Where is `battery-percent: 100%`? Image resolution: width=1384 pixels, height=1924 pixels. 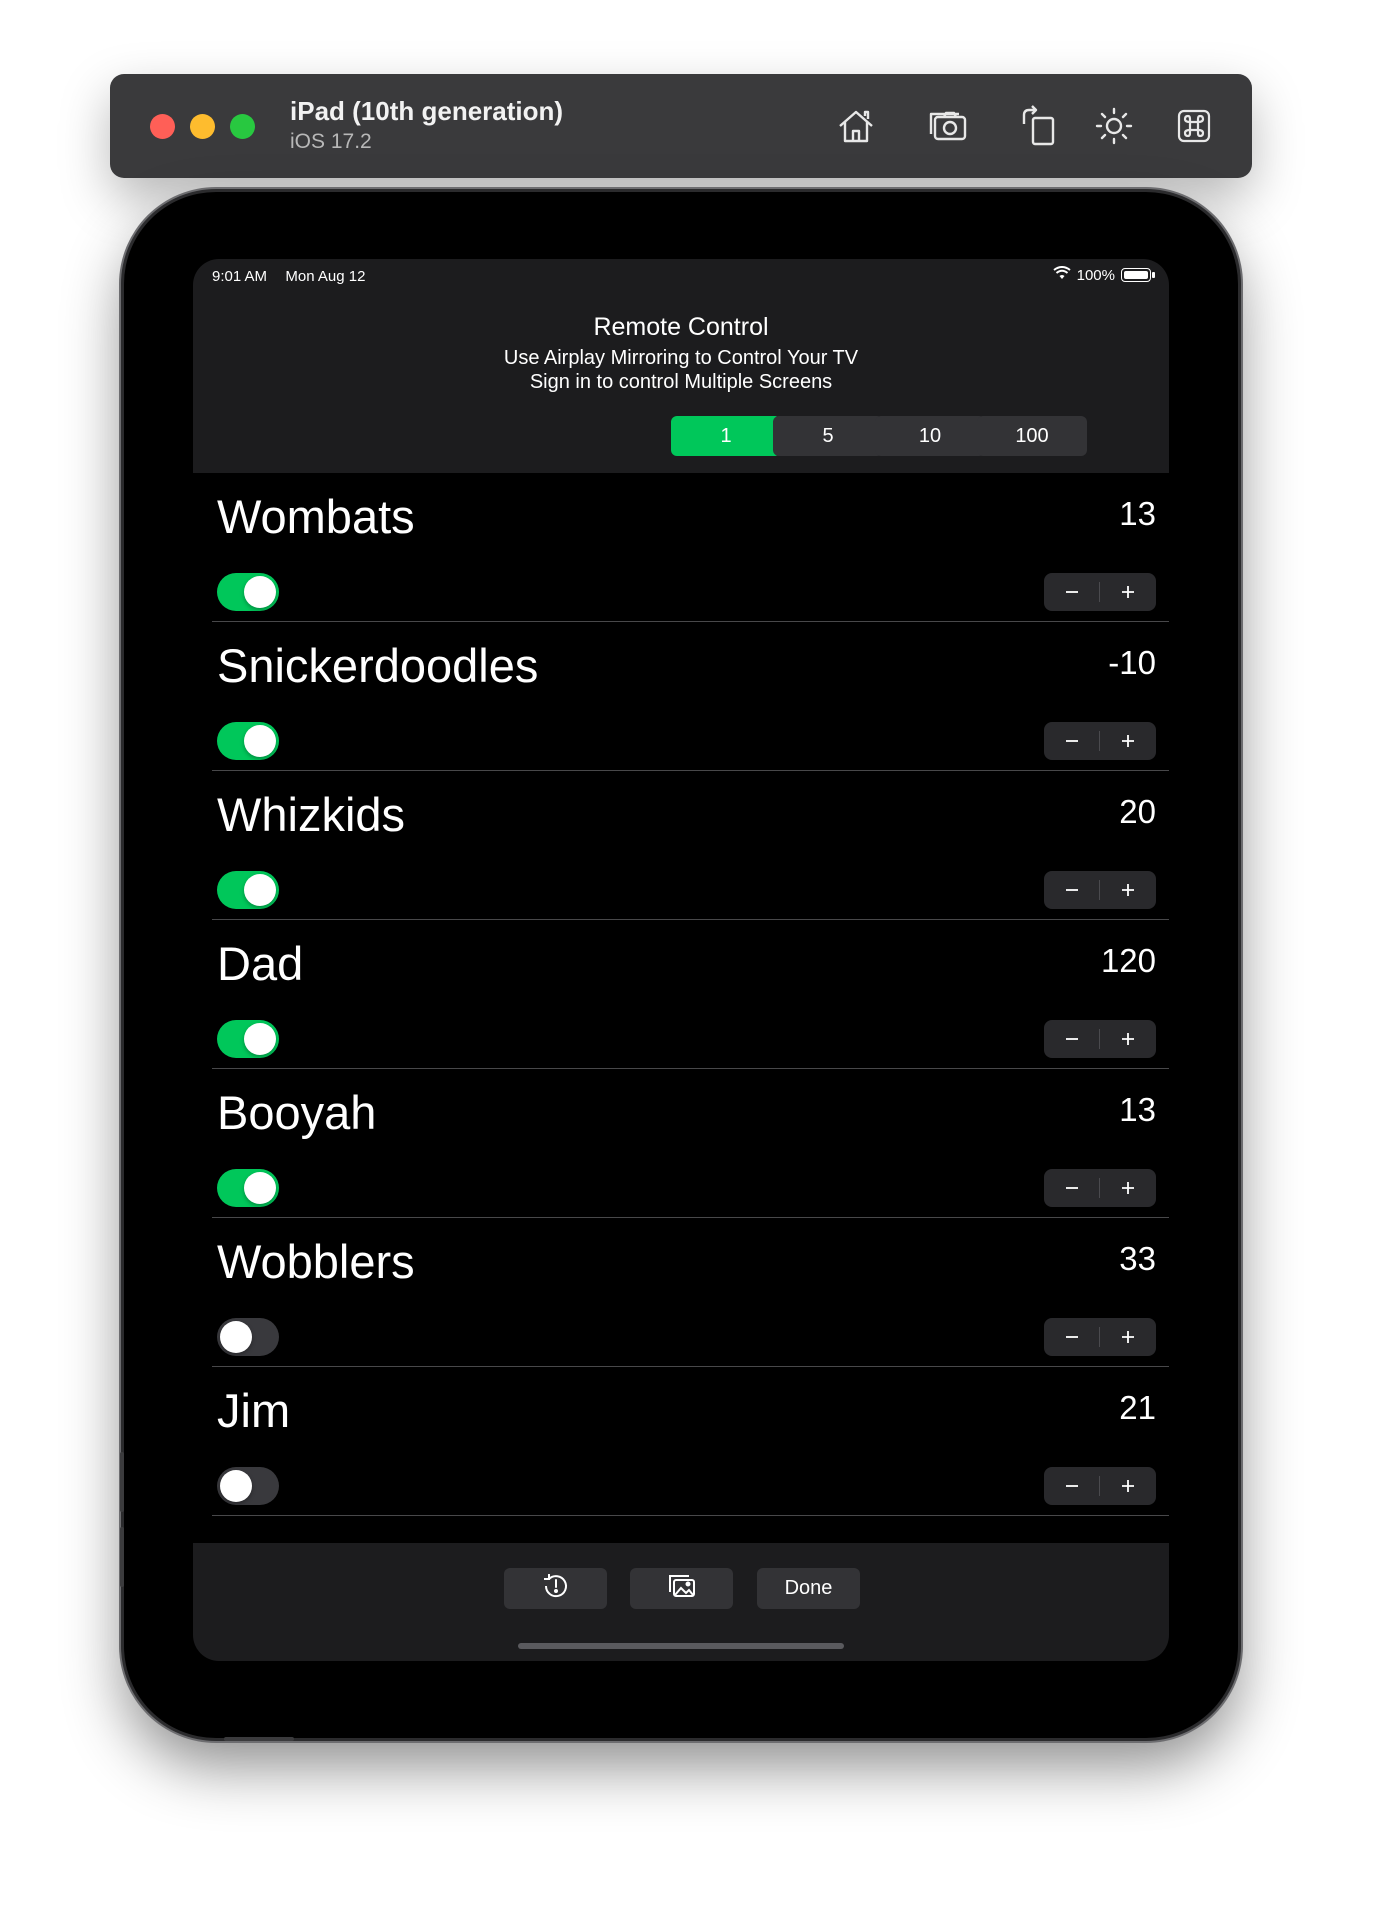 battery-percent: 100% is located at coordinates (1095, 275).